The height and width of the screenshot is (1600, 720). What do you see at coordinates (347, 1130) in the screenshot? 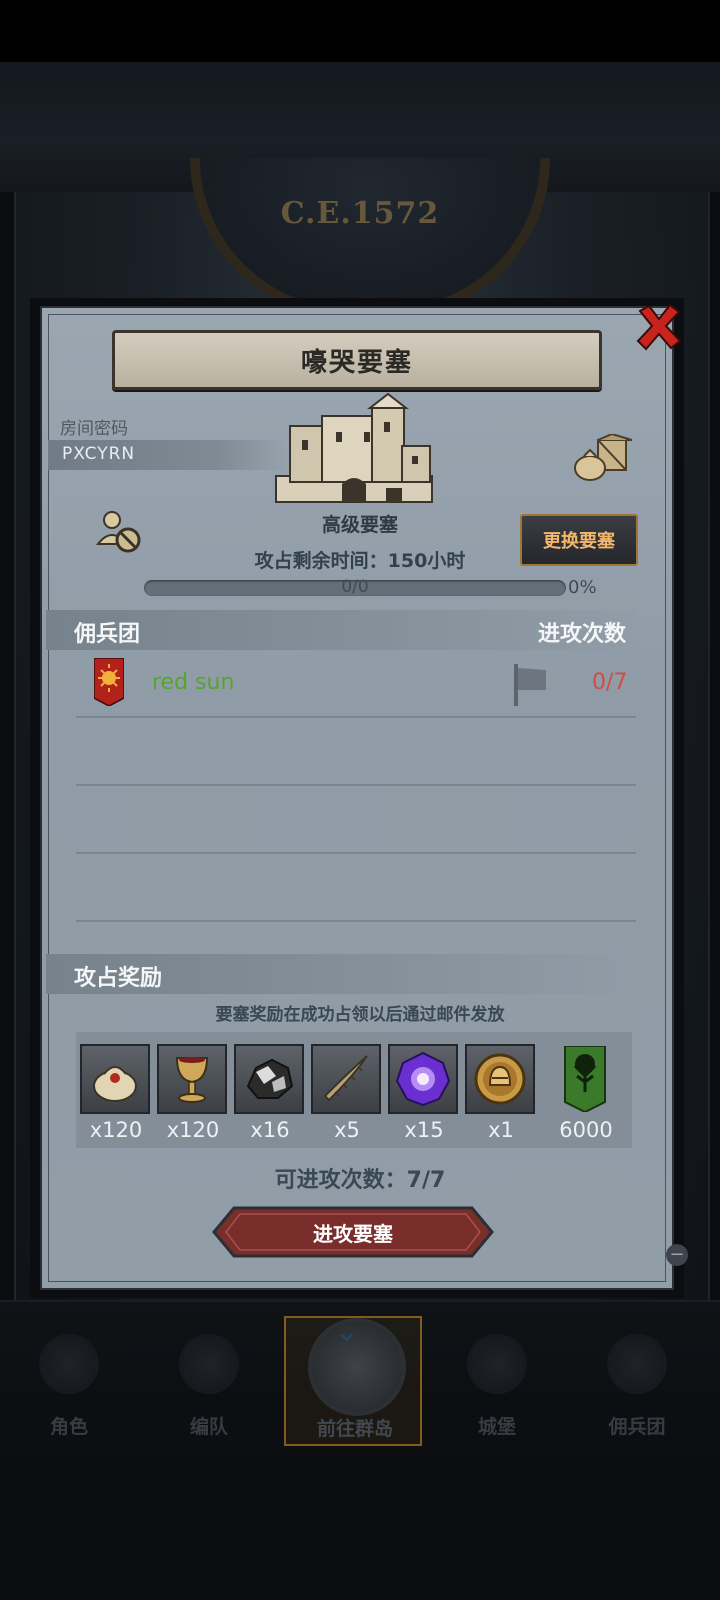
I see `reward-qty: x5` at bounding box center [347, 1130].